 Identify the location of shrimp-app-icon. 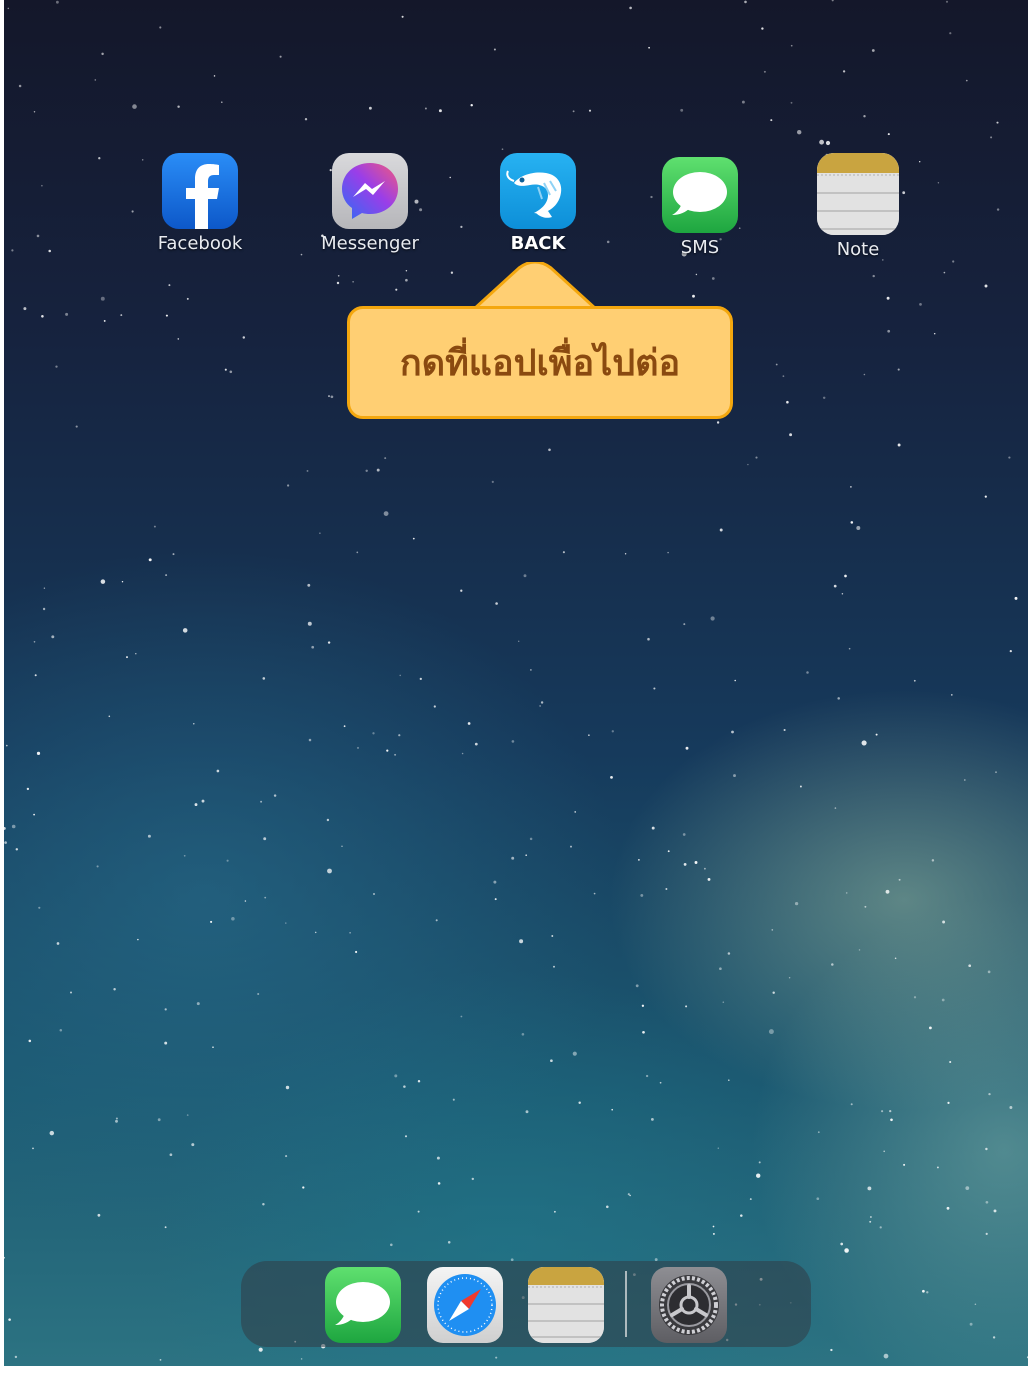
(538, 191).